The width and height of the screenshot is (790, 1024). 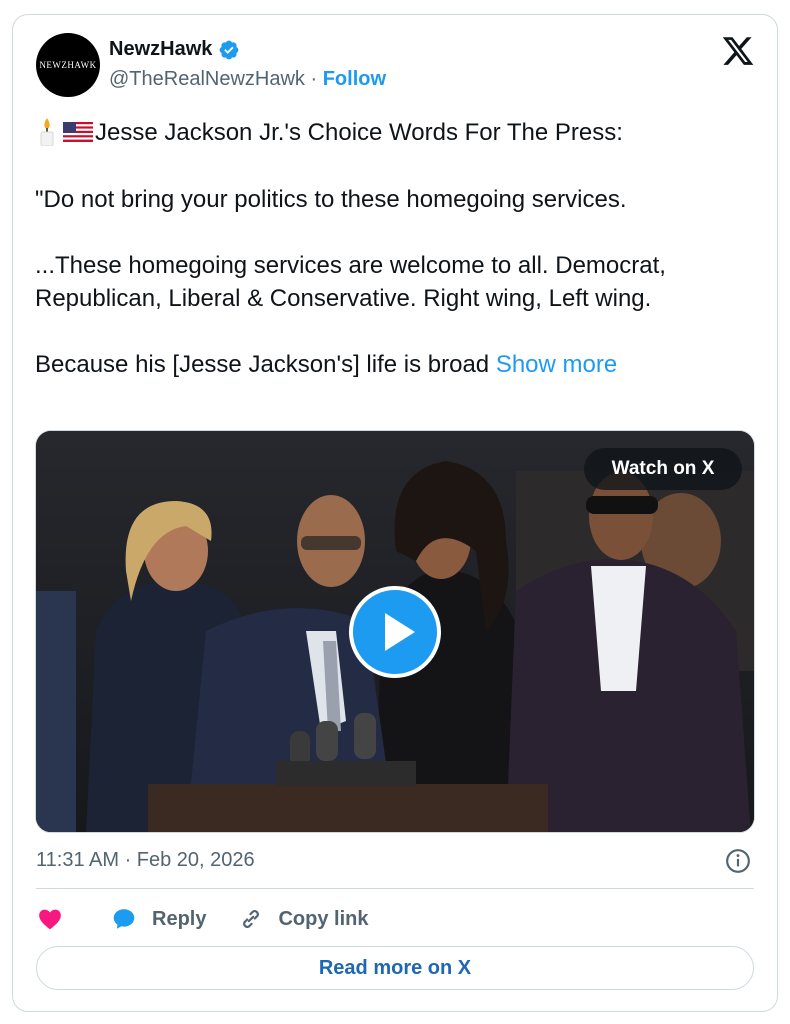 What do you see at coordinates (663, 469) in the screenshot?
I see `watch-on-x-button: Watch on X` at bounding box center [663, 469].